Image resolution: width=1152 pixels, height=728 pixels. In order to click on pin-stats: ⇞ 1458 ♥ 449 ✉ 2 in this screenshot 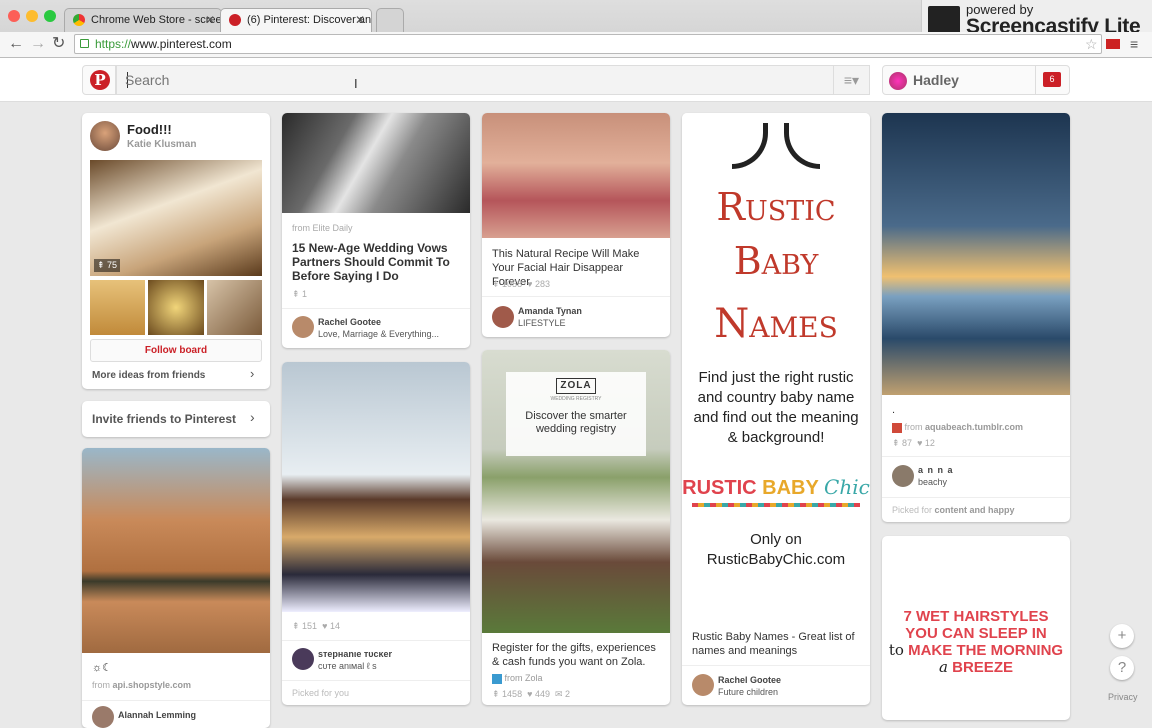, I will do `click(531, 694)`.